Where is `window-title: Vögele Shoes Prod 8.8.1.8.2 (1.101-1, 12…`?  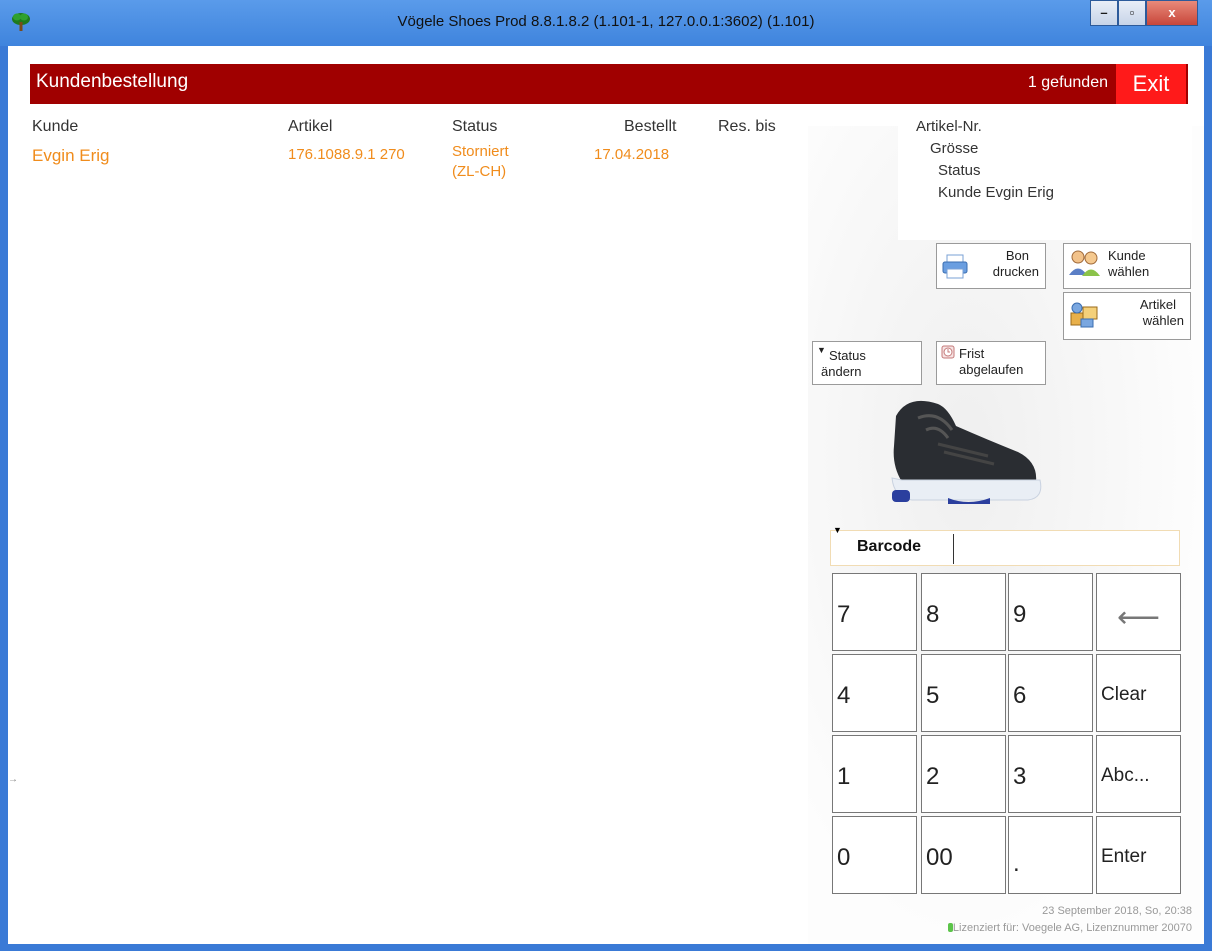
window-title: Vögele Shoes Prod 8.8.1.8.2 (1.101-1, 12… is located at coordinates (606, 21).